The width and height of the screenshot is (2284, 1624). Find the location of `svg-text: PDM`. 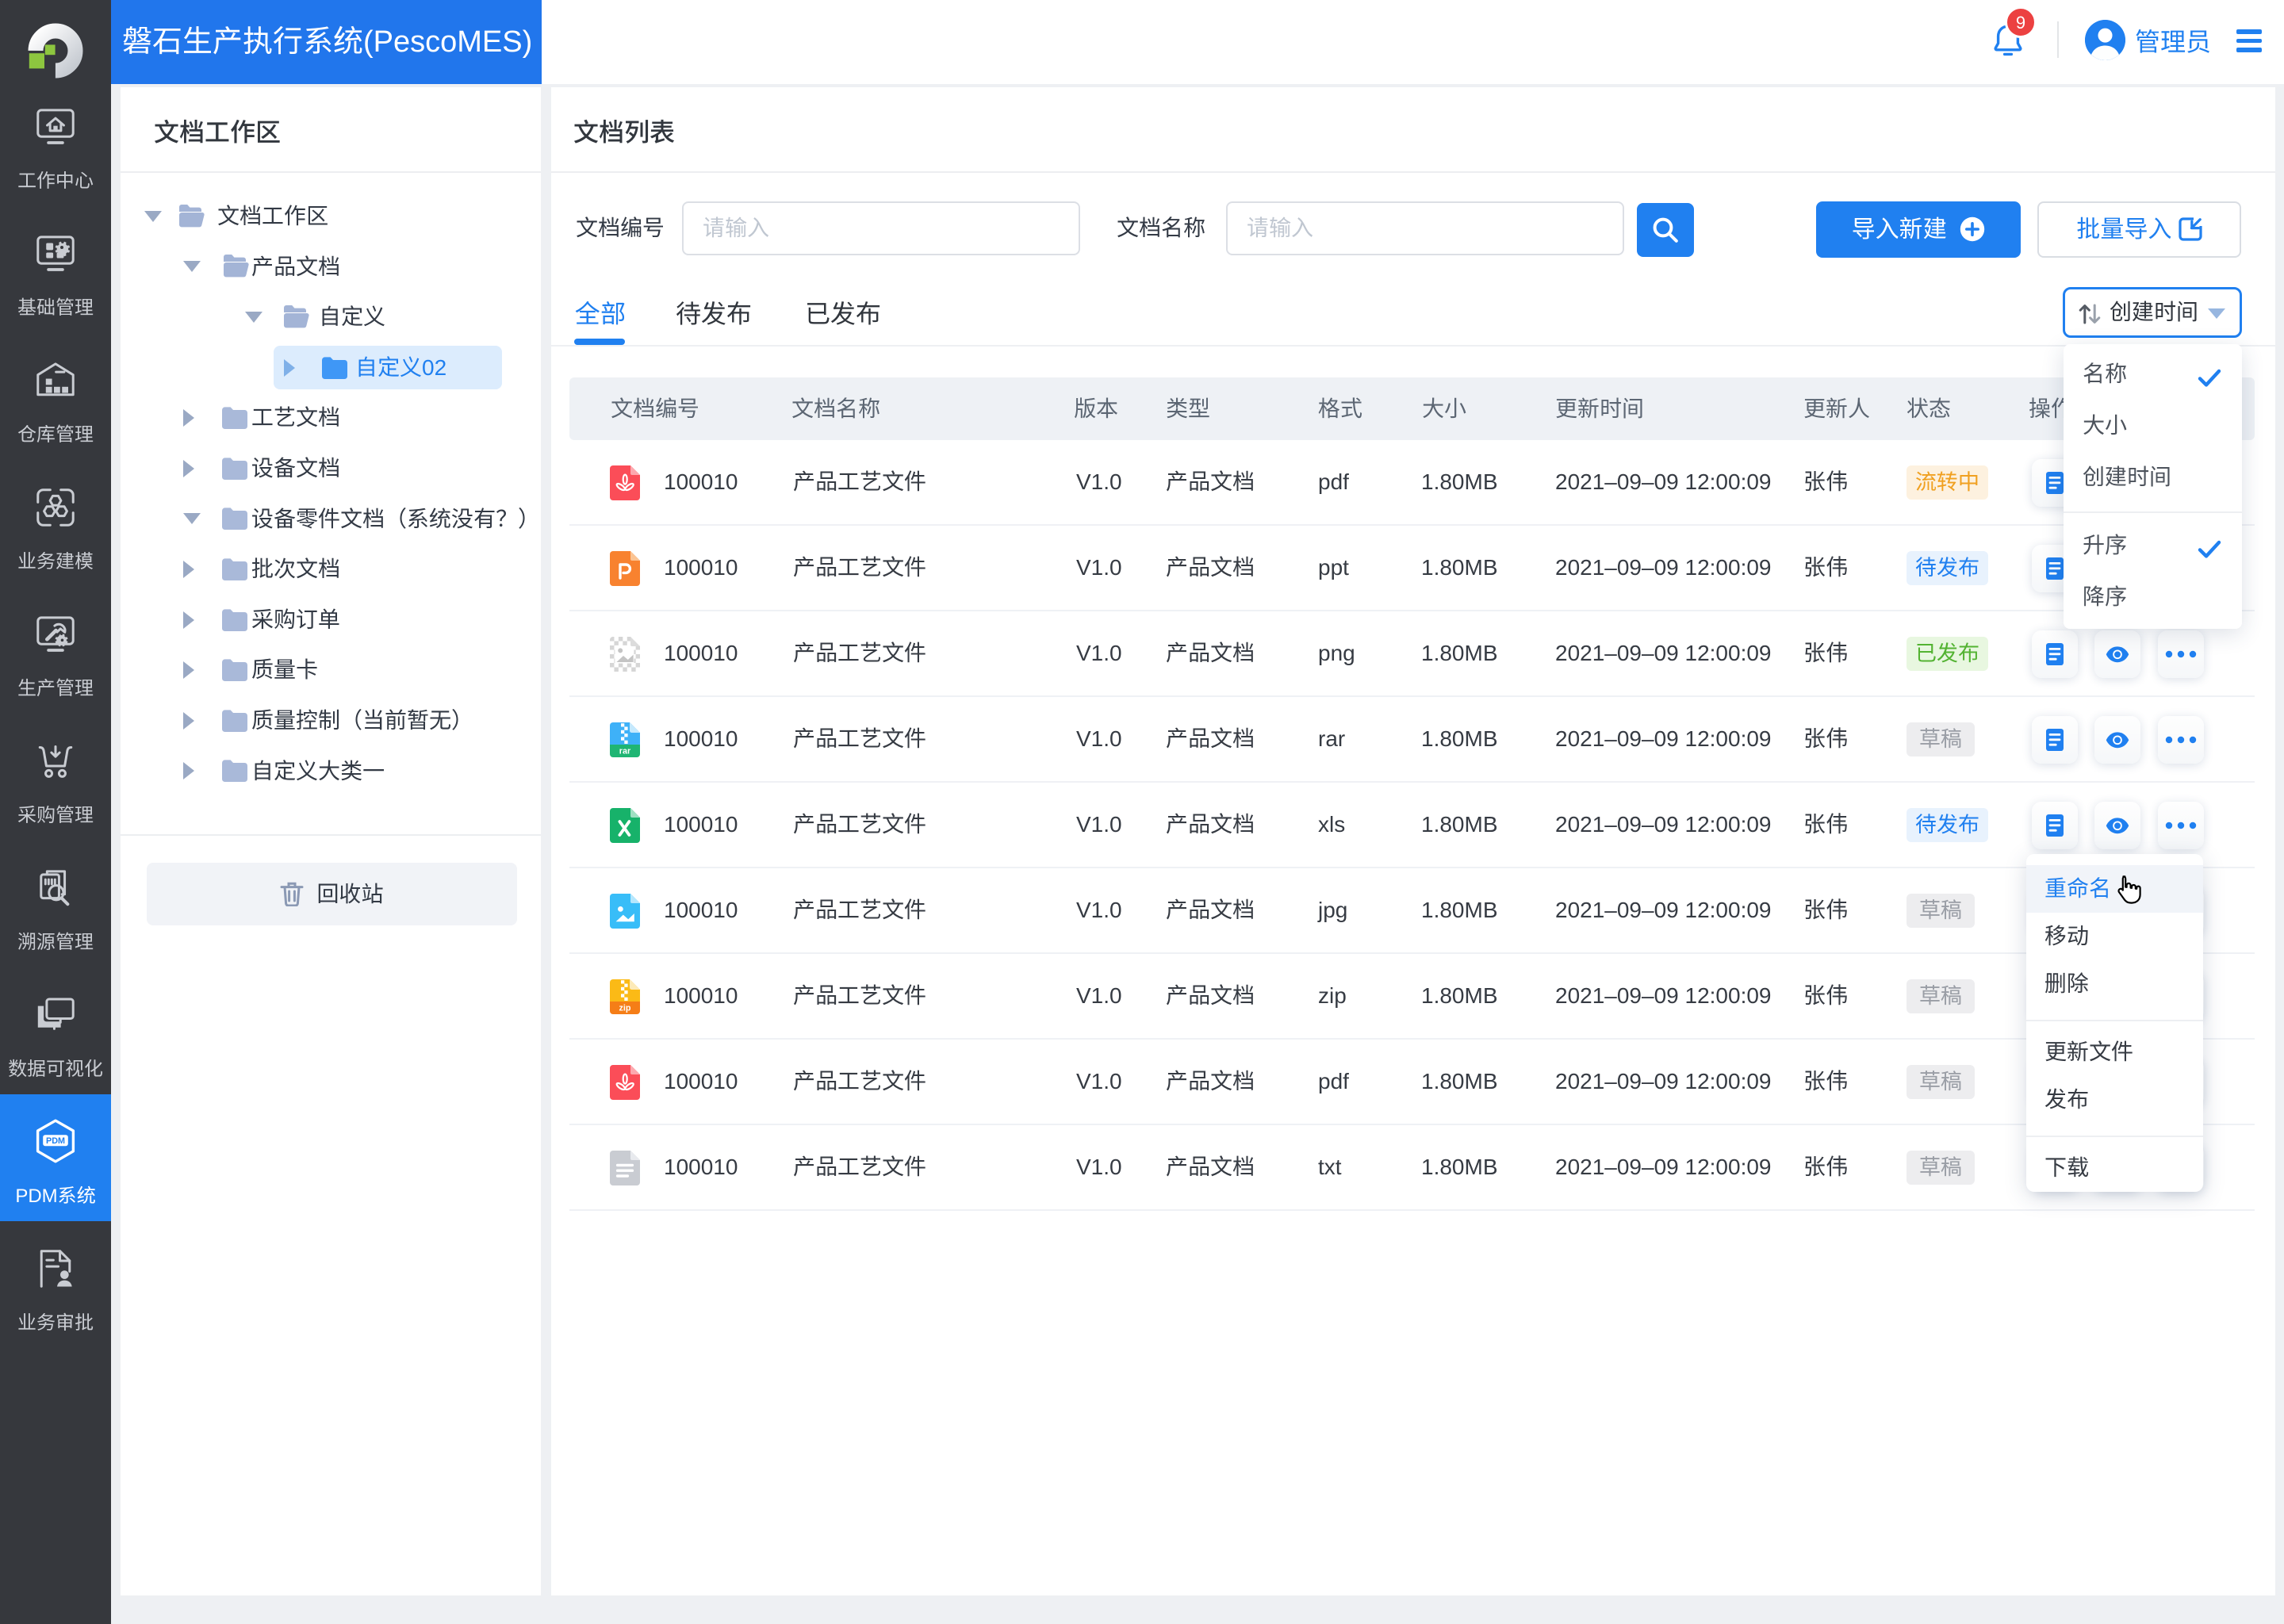

svg-text: PDM is located at coordinates (55, 1141).